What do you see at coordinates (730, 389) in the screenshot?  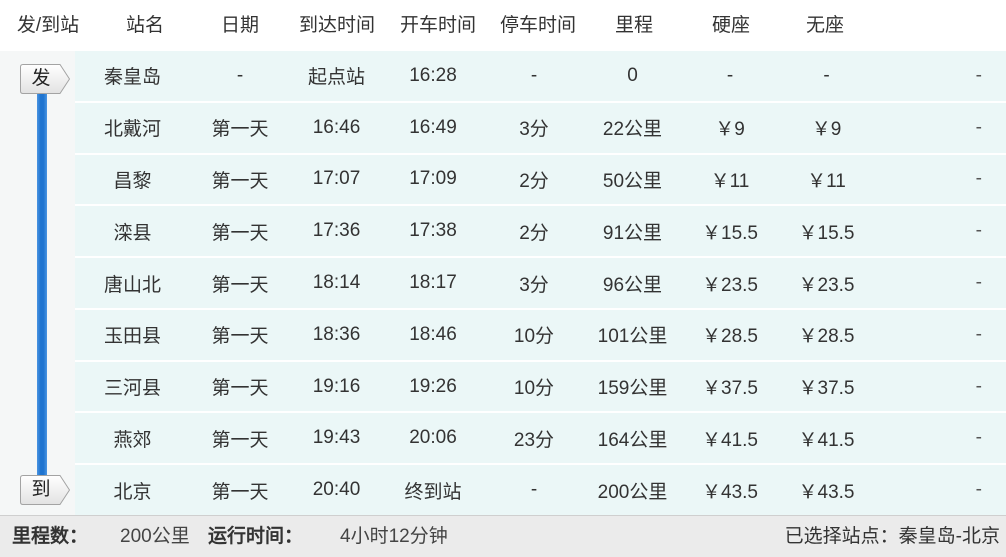 I see `hard-seat-price: ￥37.5` at bounding box center [730, 389].